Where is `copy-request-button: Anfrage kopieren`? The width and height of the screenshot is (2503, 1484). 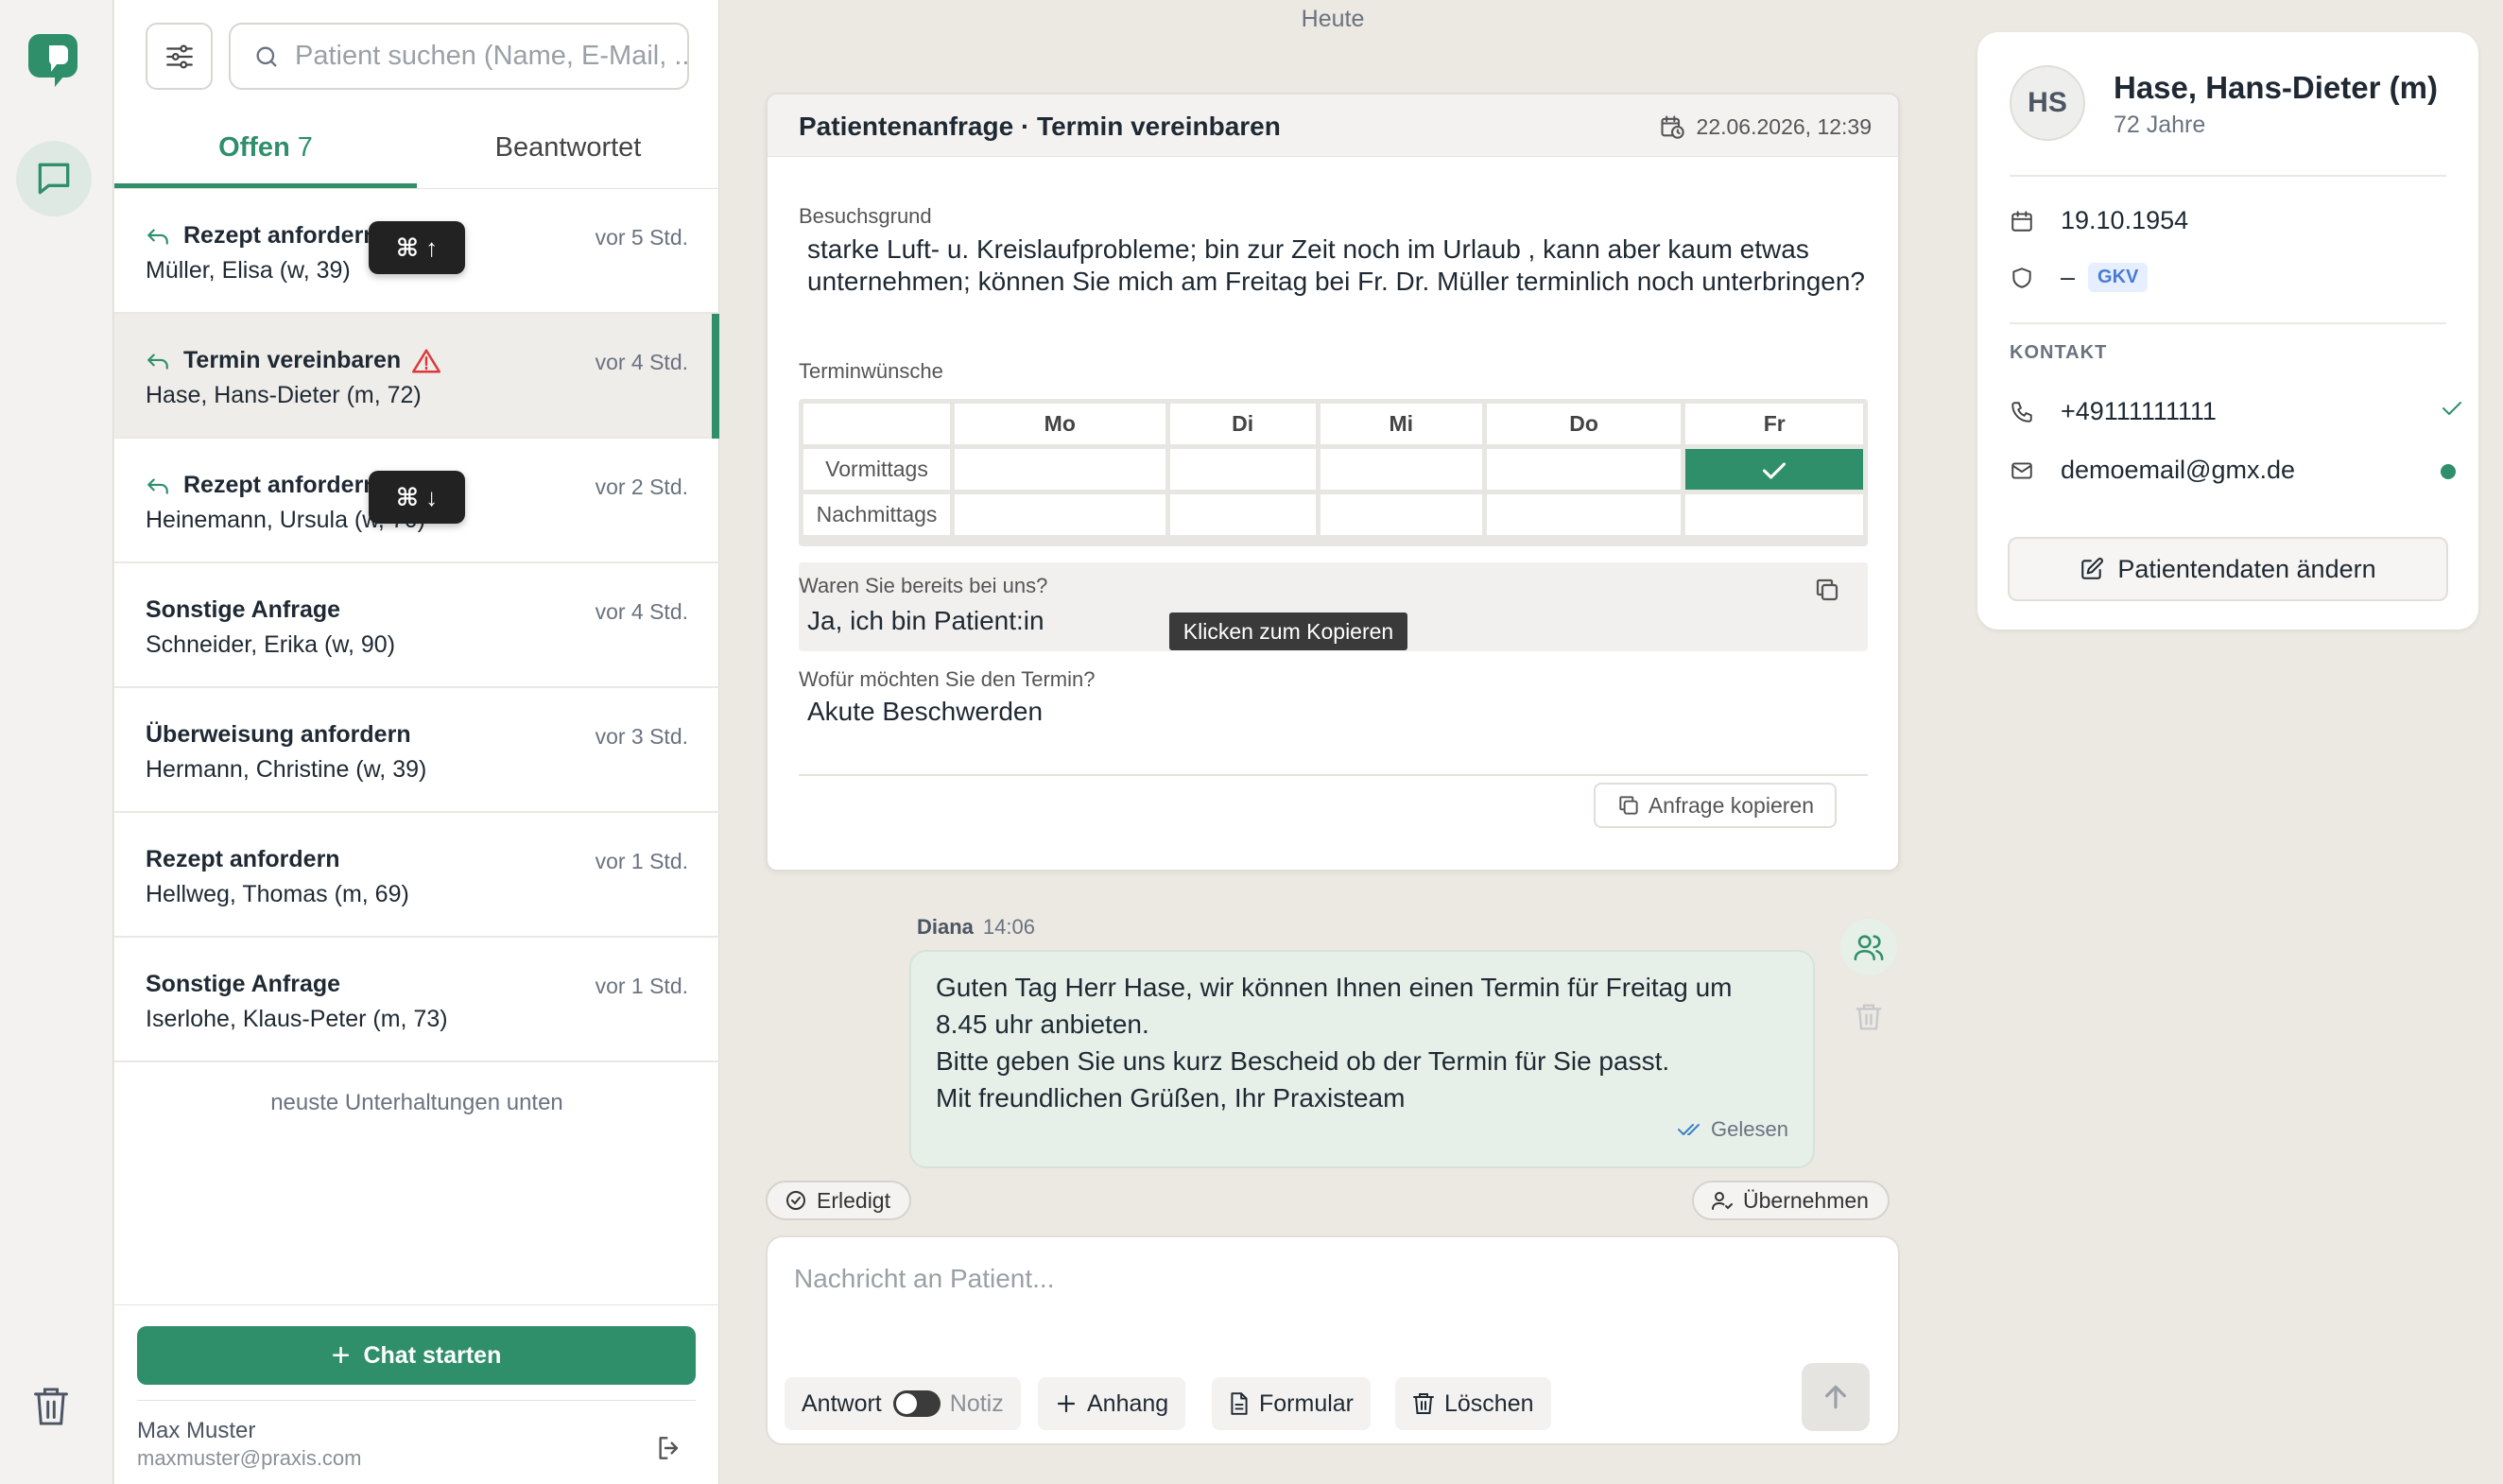
copy-request-button: Anfrage kopieren is located at coordinates (1715, 806).